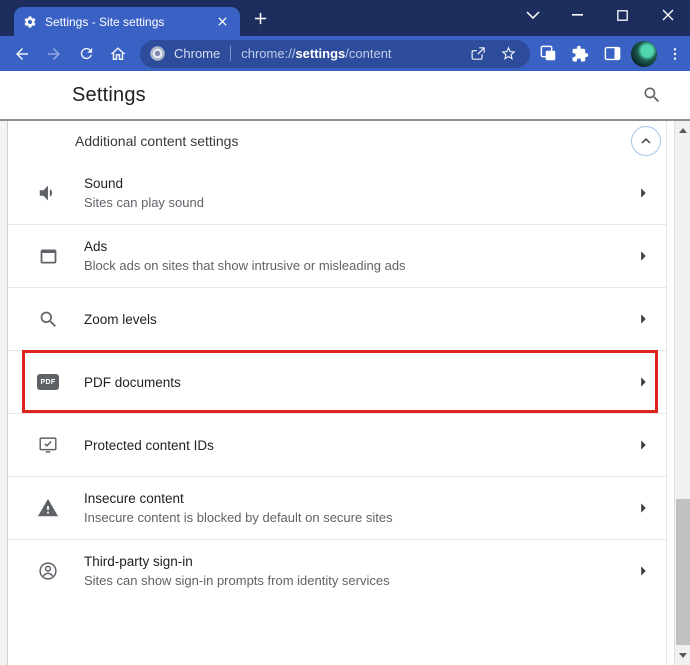  I want to click on bookmark-star-icon, so click(508, 54).